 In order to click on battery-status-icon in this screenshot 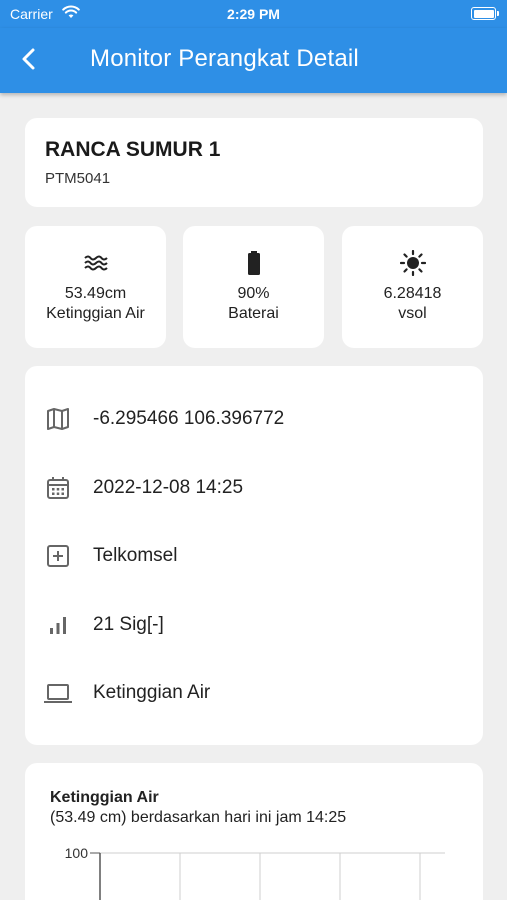, I will do `click(485, 13)`.